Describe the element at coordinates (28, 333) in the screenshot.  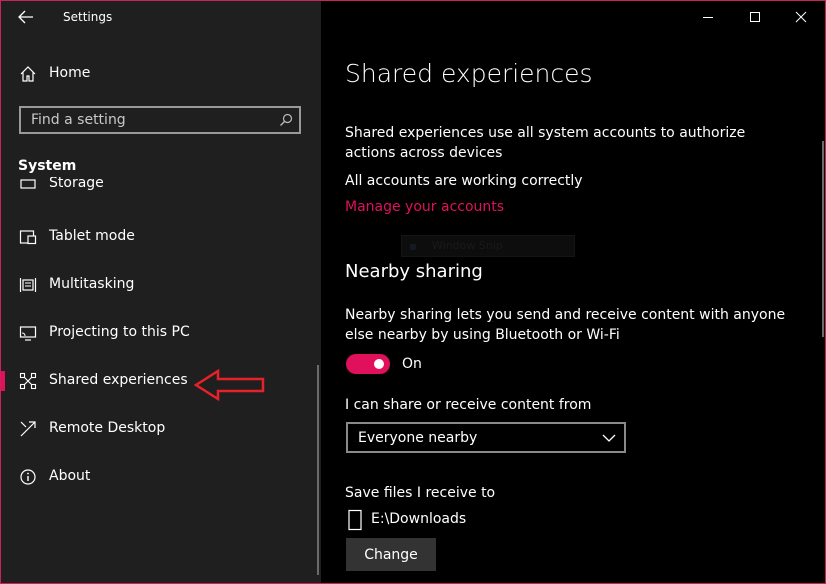
I see `projecting-icon` at that location.